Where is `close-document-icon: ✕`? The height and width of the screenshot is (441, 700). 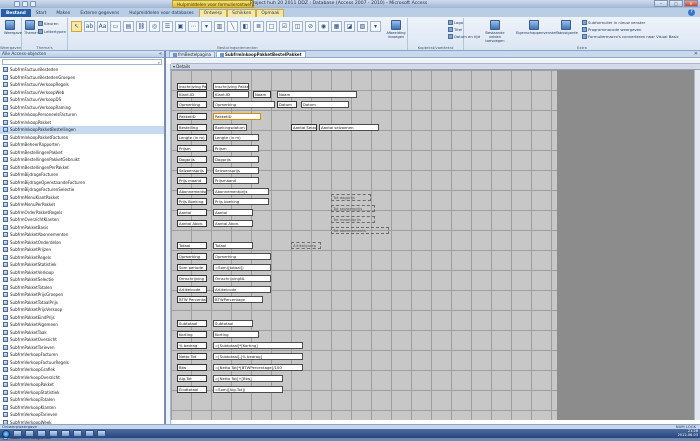 close-document-icon: ✕ is located at coordinates (696, 54).